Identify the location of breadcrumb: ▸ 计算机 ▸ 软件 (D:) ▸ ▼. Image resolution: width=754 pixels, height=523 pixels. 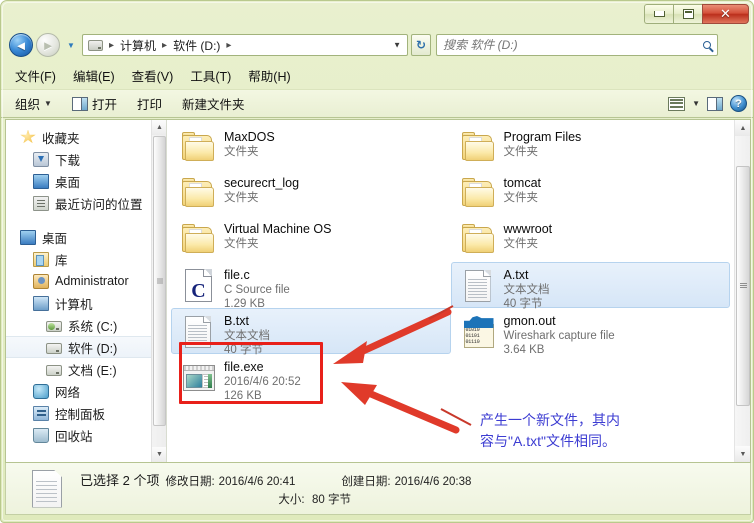
(245, 45).